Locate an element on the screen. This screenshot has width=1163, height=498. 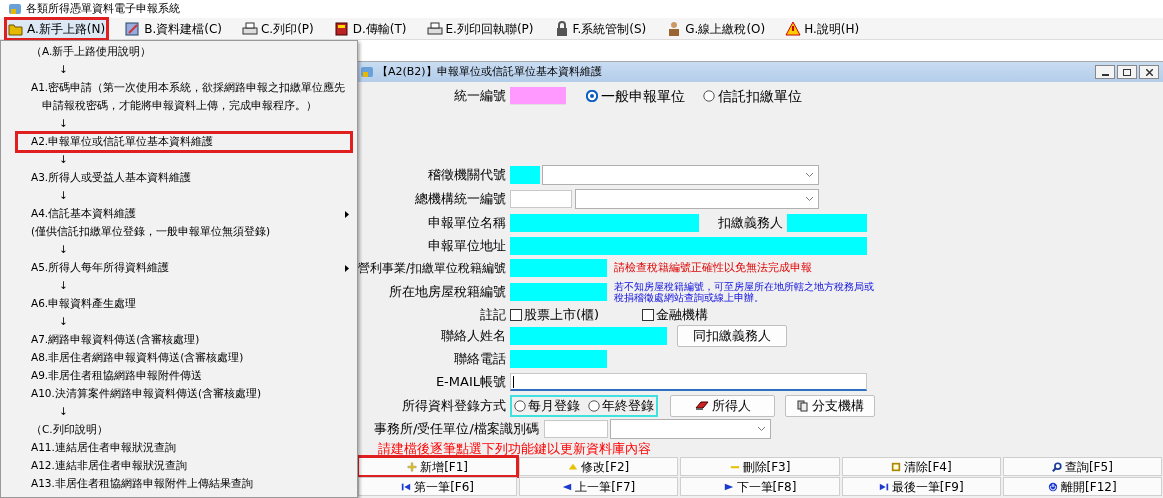
function-key-button: 上一筆[F7] is located at coordinates (599, 486).